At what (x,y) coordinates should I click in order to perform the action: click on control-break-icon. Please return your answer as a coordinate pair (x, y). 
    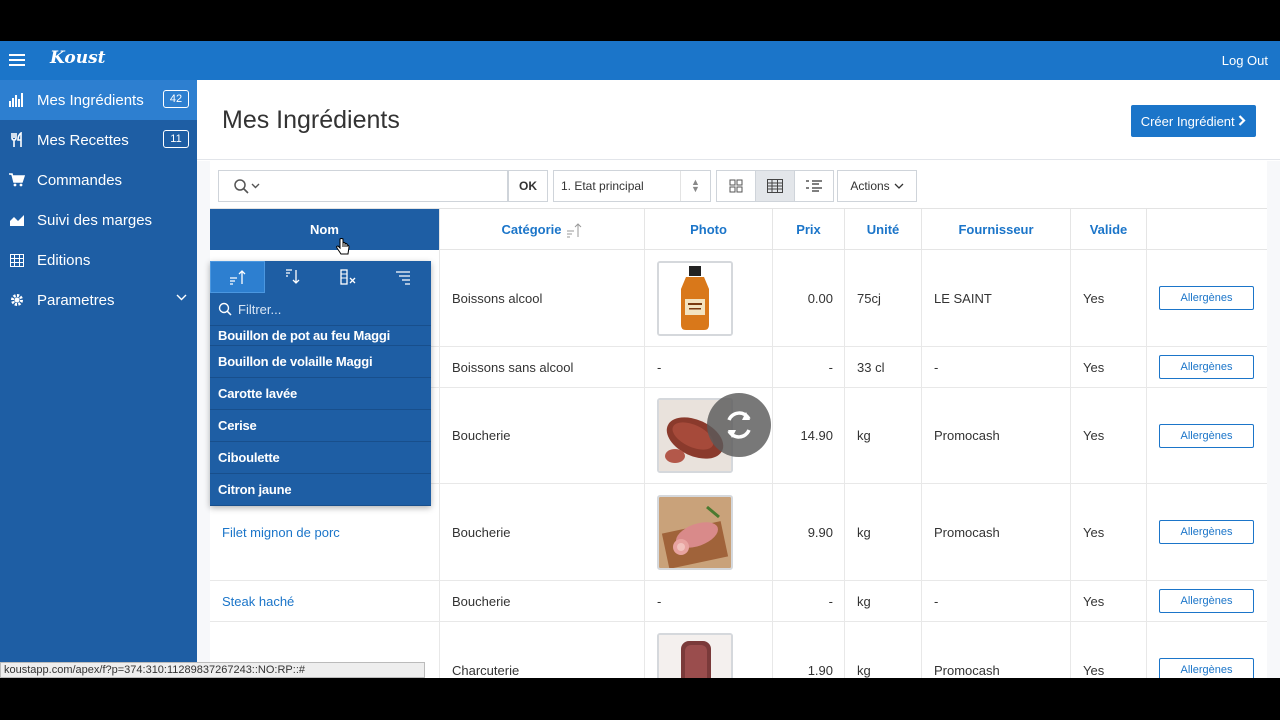
    Looking at the image, I should click on (402, 278).